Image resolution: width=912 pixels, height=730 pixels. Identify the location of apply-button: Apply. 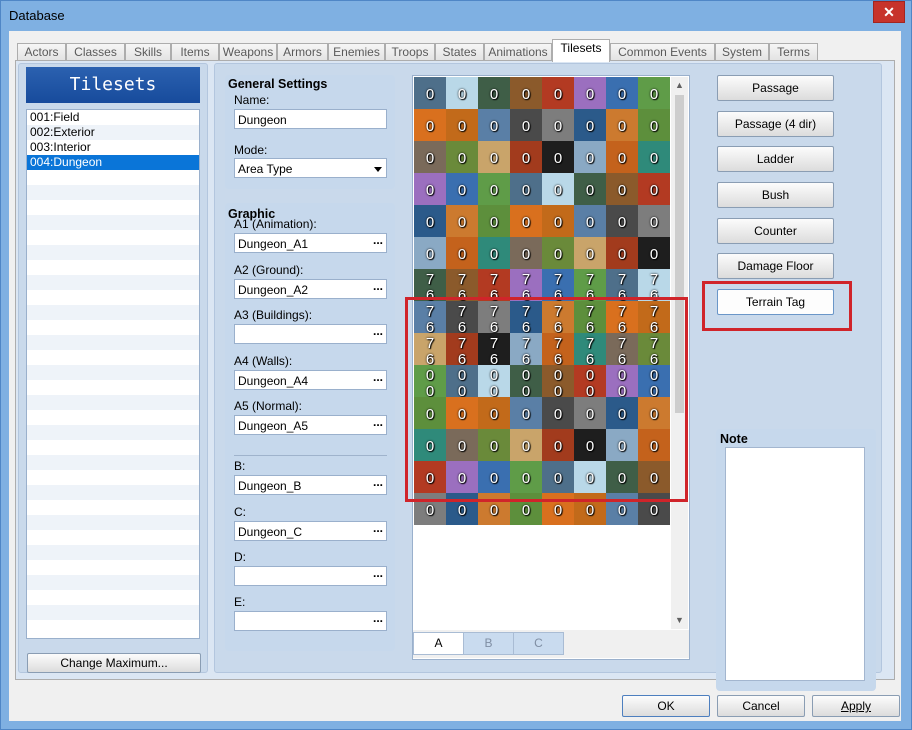
(856, 706).